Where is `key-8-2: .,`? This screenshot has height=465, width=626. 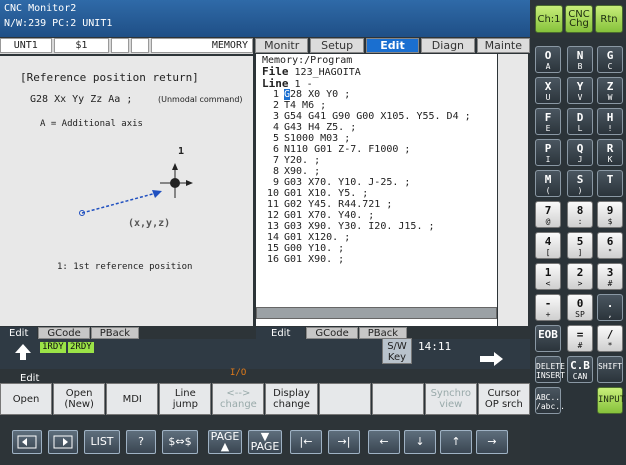
key-8-2: ., is located at coordinates (610, 307).